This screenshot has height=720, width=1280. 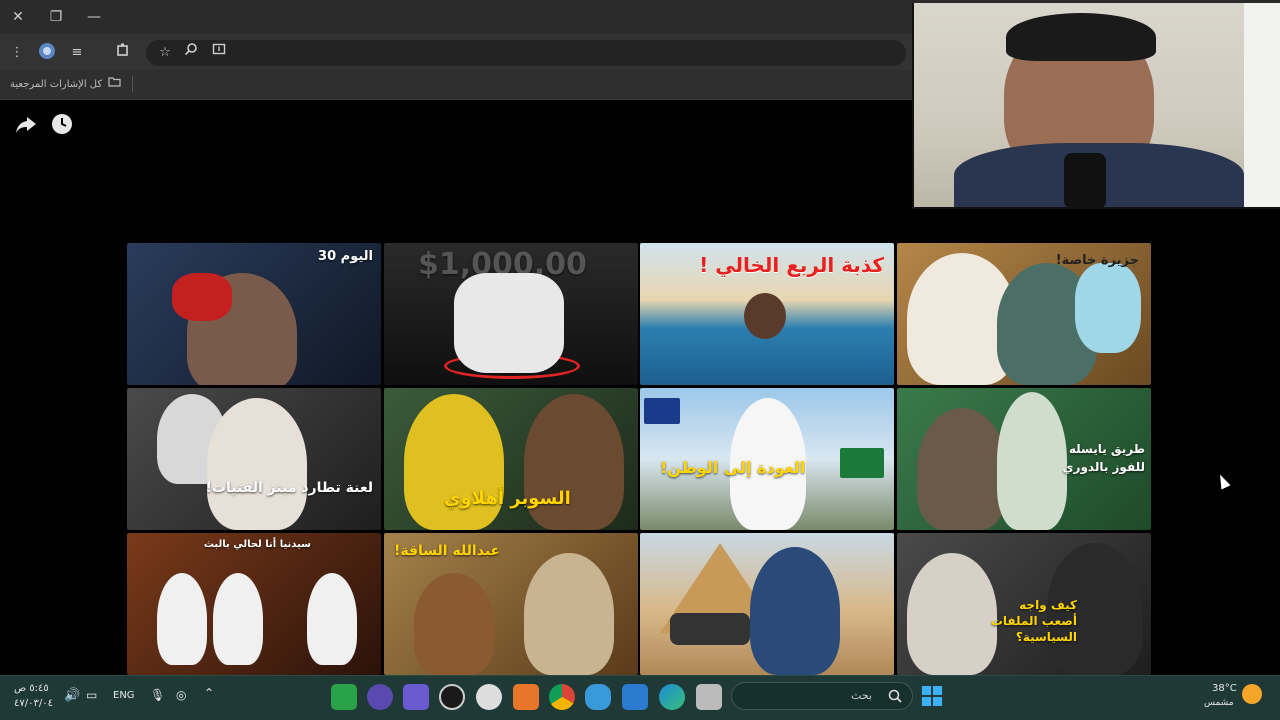 What do you see at coordinates (861, 695) in the screenshot?
I see `search-placeholder: بحث` at bounding box center [861, 695].